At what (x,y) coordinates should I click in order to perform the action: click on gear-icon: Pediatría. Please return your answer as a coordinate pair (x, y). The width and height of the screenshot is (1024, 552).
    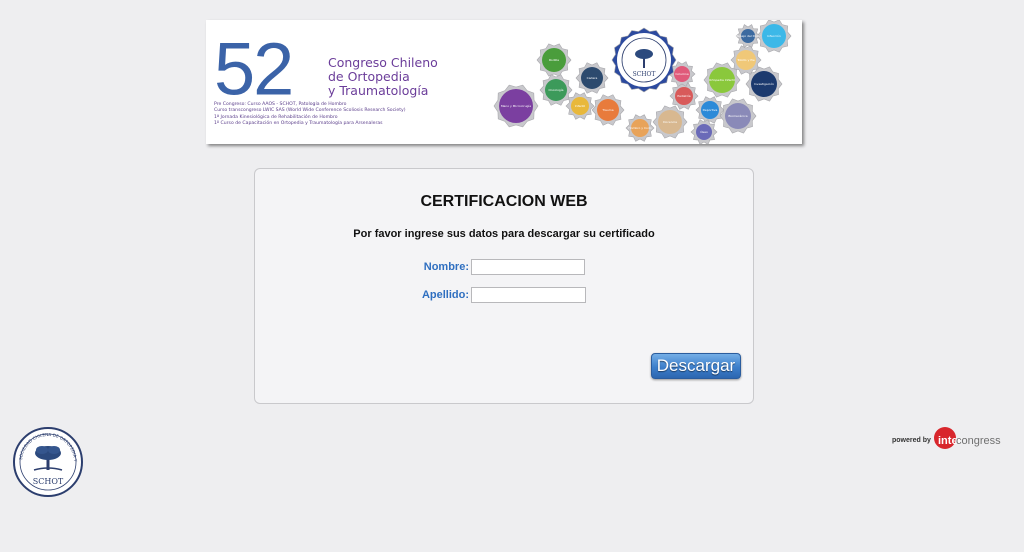
    Looking at the image, I should click on (684, 96).